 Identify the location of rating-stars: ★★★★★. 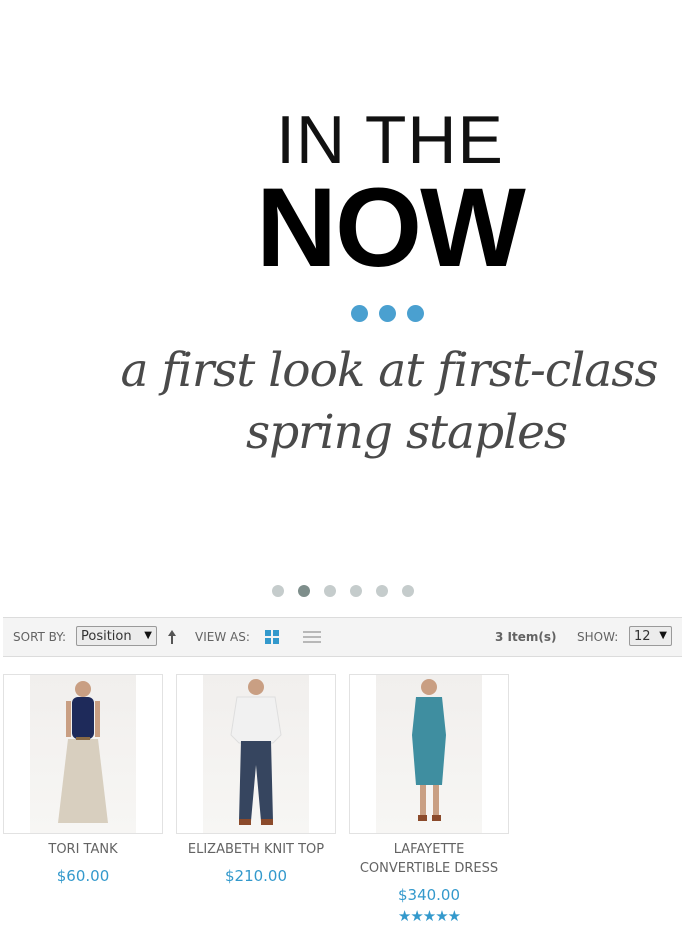
(429, 916).